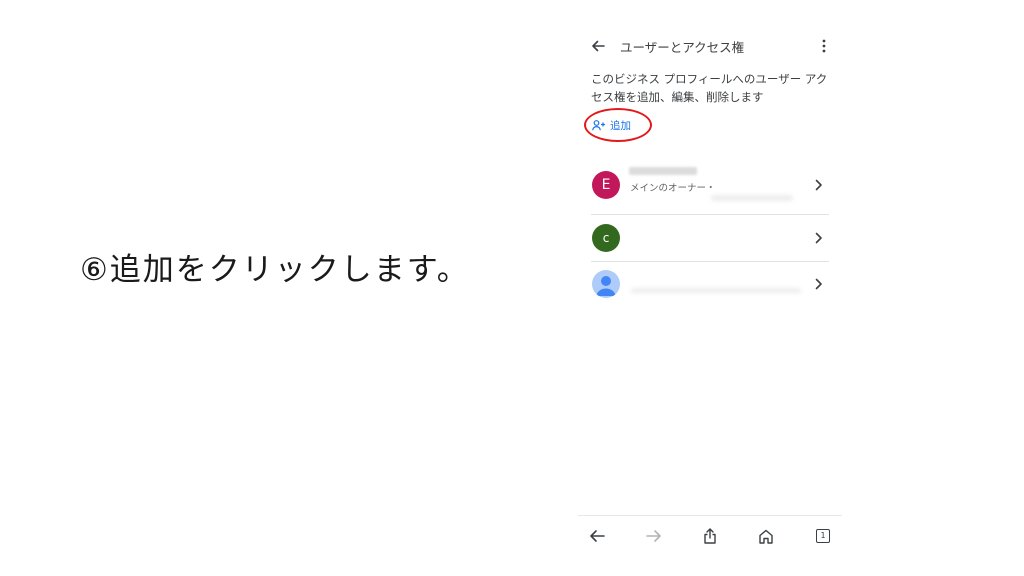  I want to click on instruction-caption: ⑥追加をクリックします。, so click(275, 270).